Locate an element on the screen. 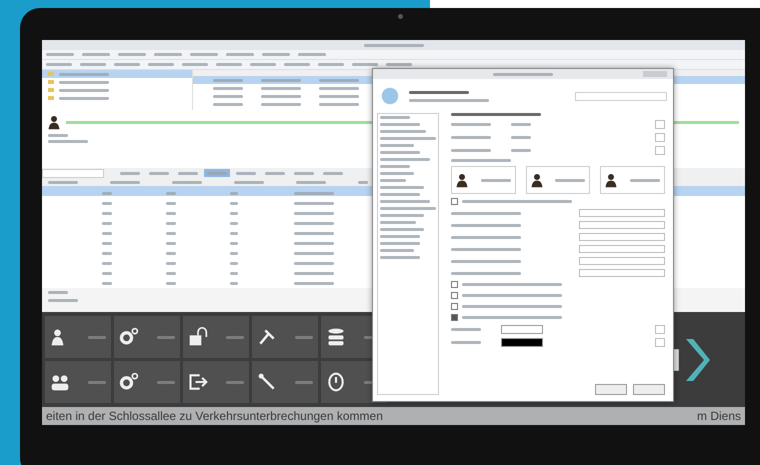 The width and height of the screenshot is (760, 465). database-icon is located at coordinates (336, 337).